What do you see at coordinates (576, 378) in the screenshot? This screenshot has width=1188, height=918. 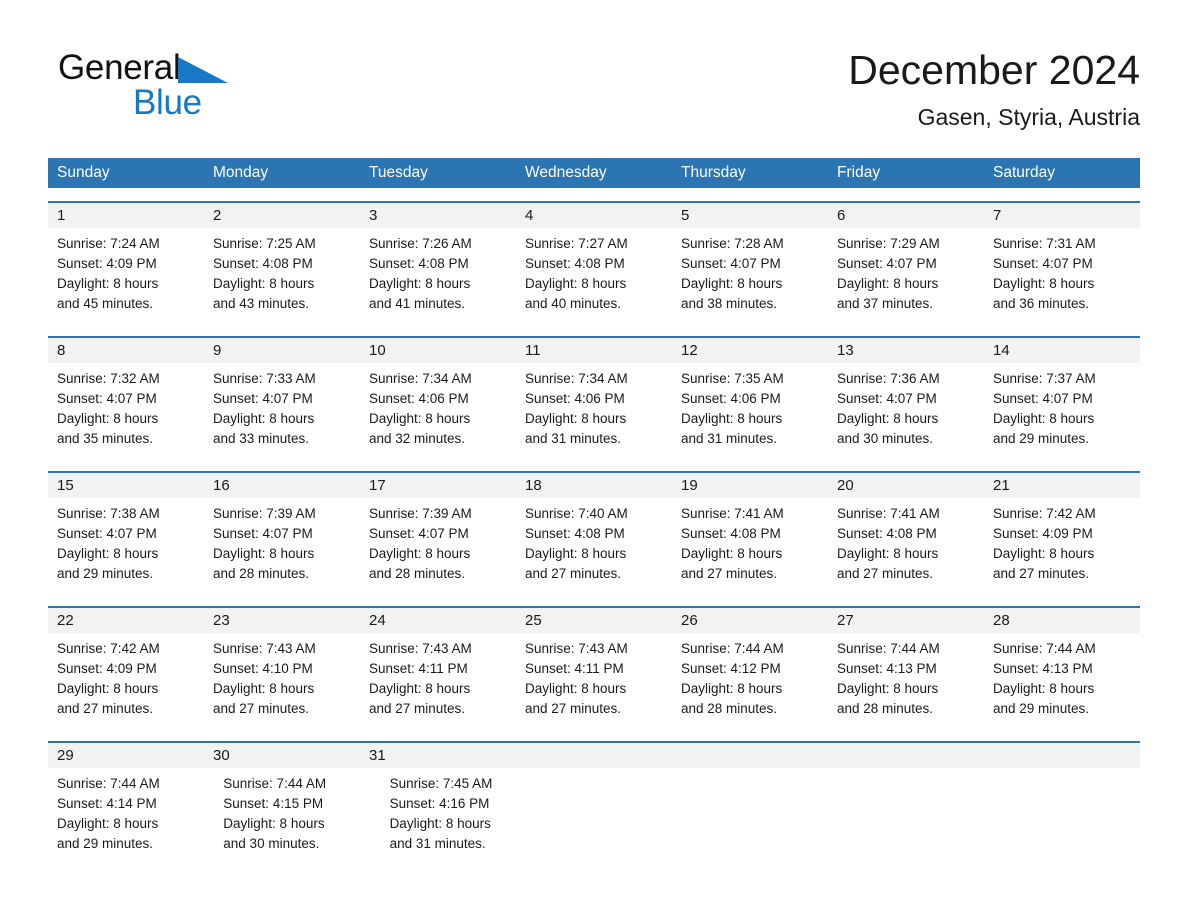 I see `sunrise-text: Sunrise: 7:34 AM` at bounding box center [576, 378].